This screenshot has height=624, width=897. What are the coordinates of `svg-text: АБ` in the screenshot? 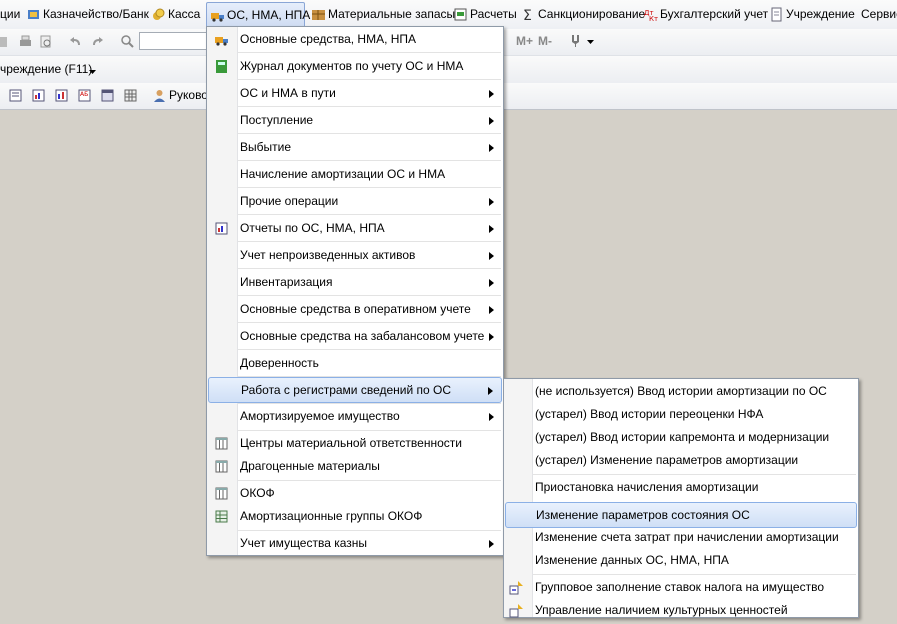 It's located at (84, 94).